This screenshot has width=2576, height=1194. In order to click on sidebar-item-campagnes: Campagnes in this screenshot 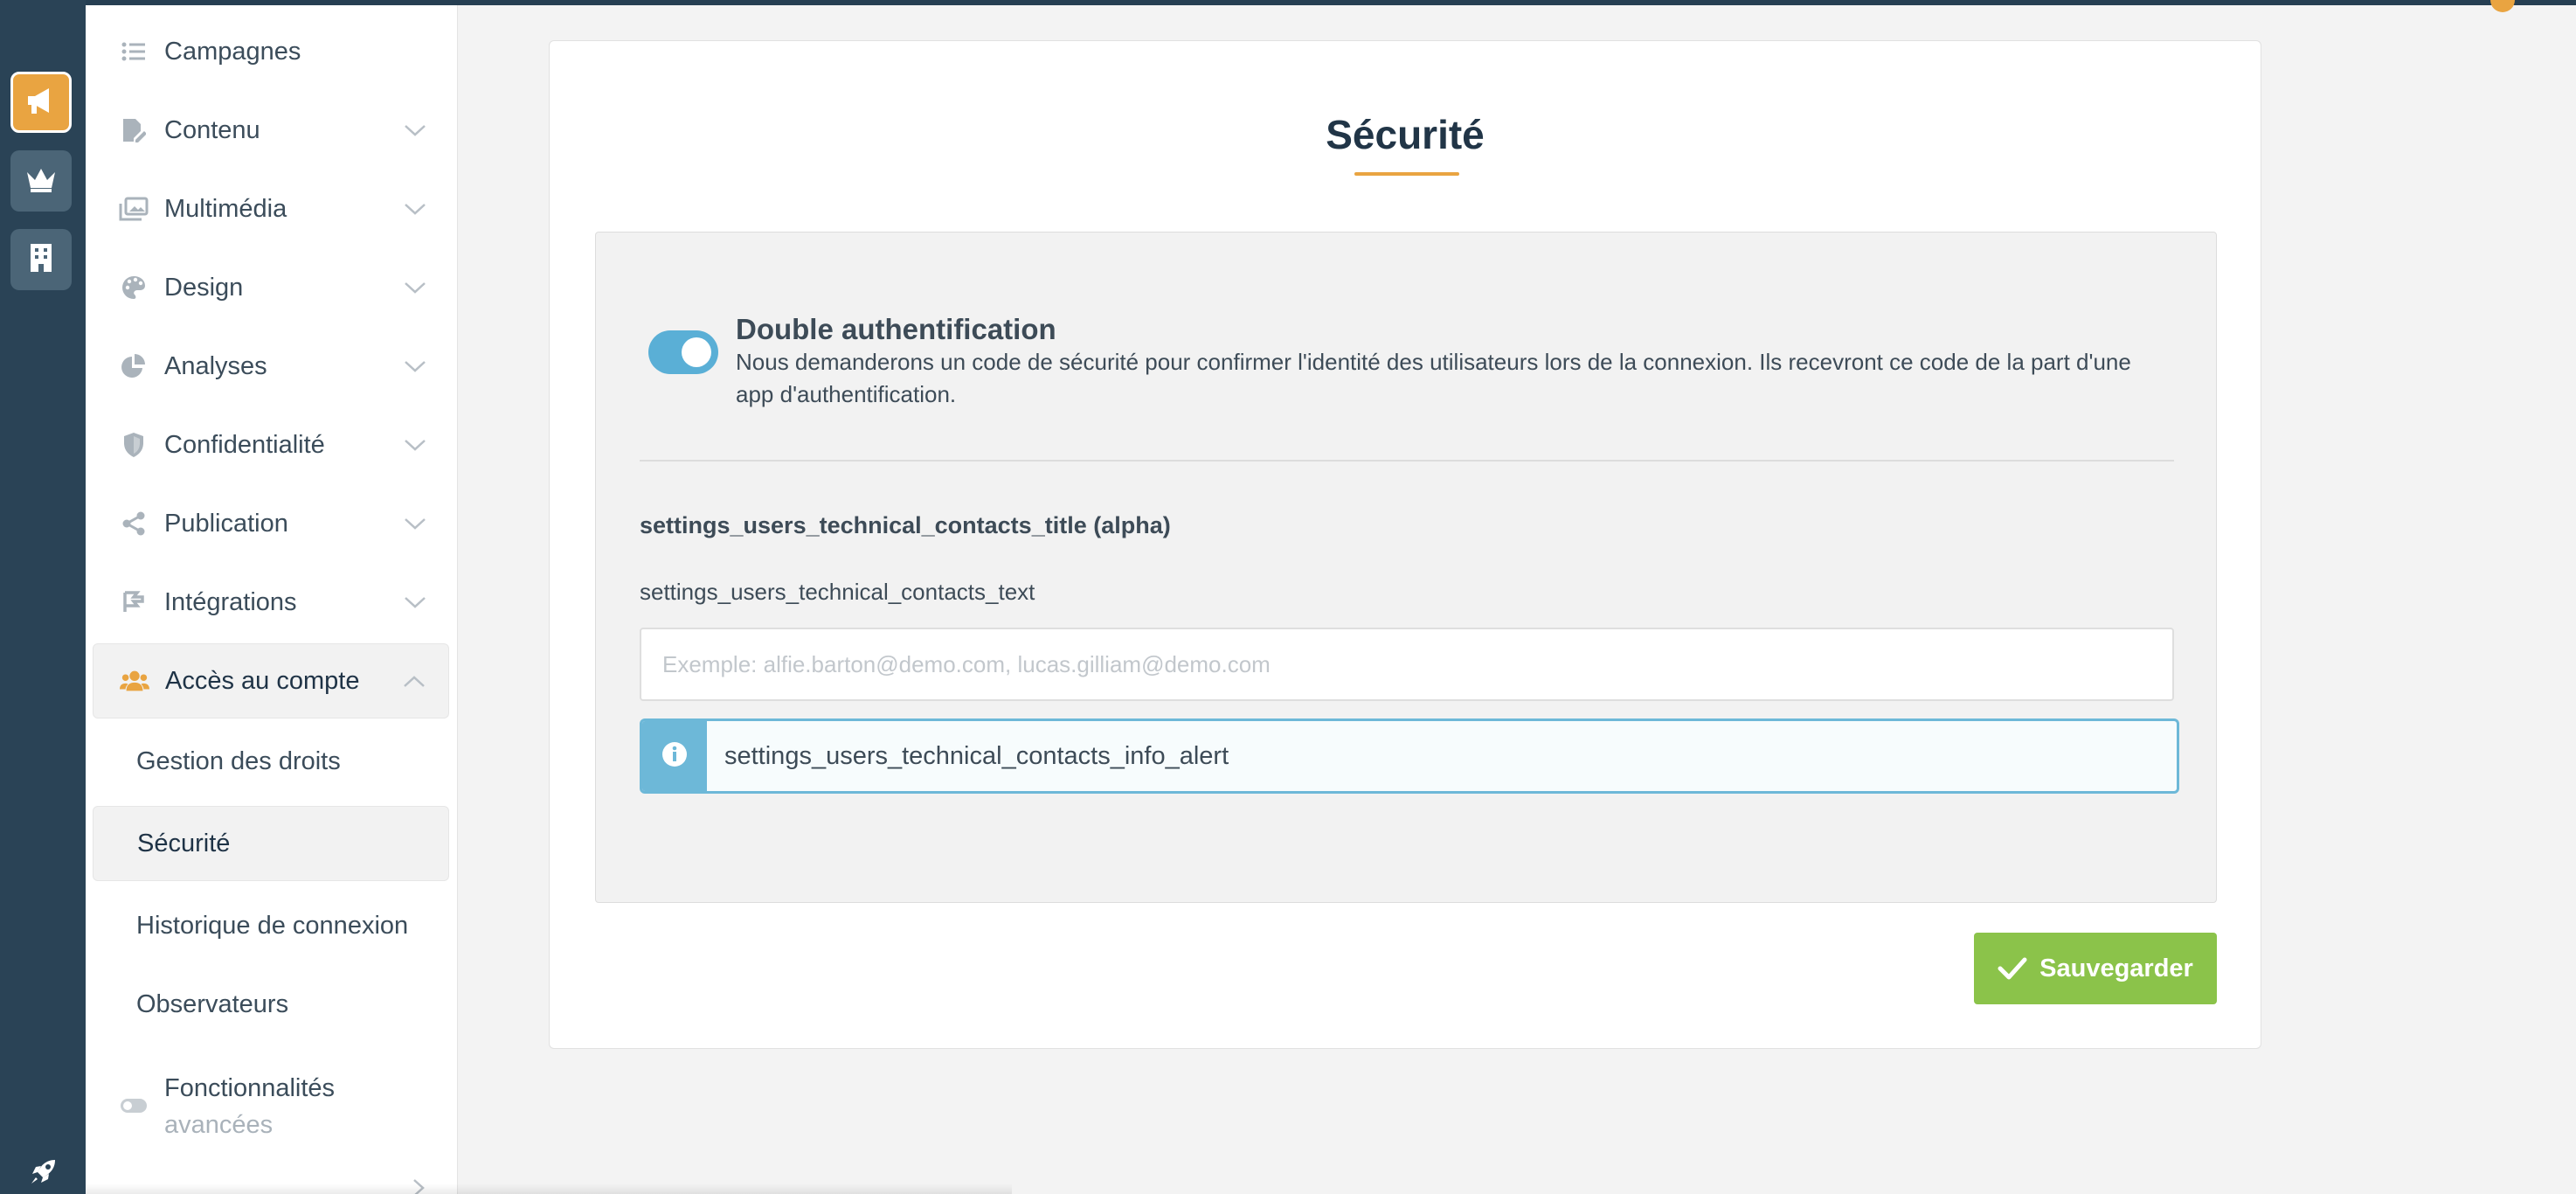, I will do `click(271, 52)`.